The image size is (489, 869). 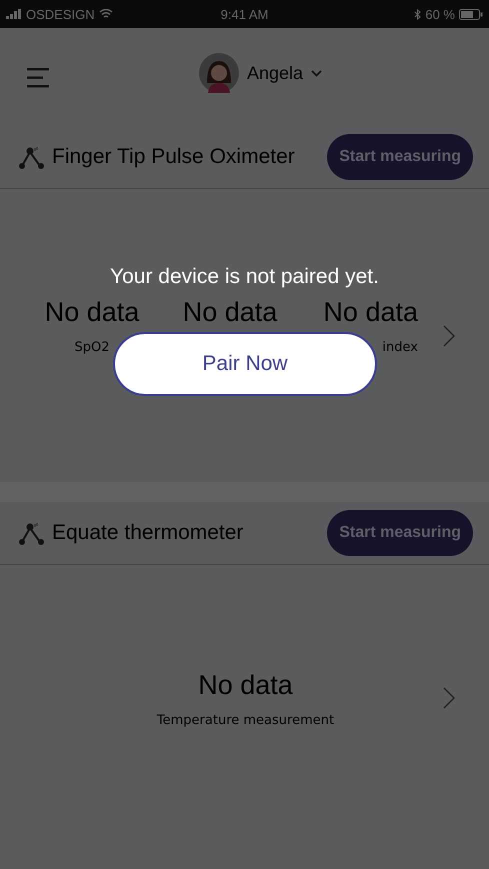 What do you see at coordinates (148, 533) in the screenshot?
I see `device-name: Equate thermometer` at bounding box center [148, 533].